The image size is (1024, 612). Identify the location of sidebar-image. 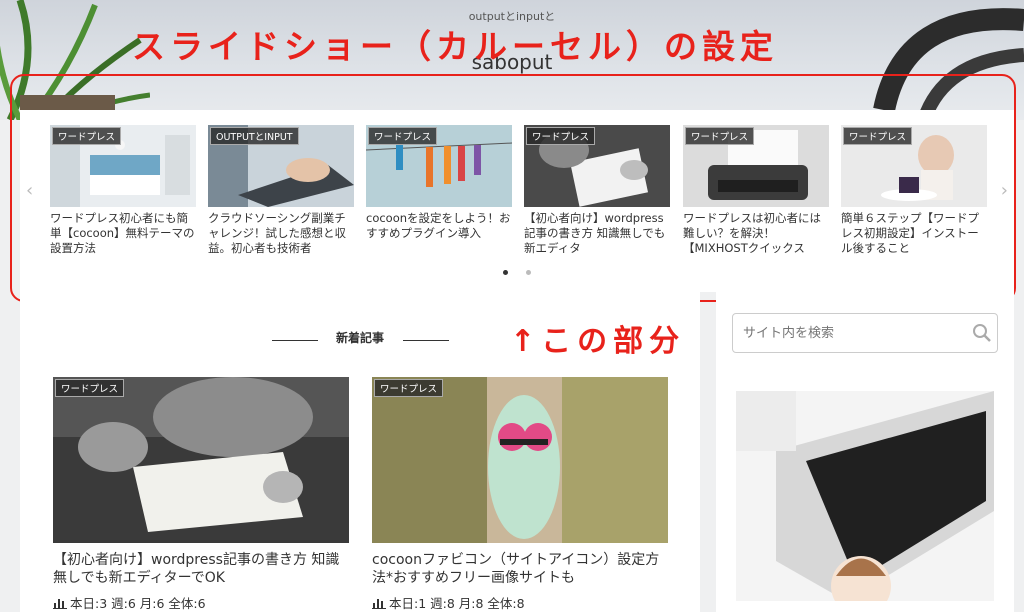
(865, 496).